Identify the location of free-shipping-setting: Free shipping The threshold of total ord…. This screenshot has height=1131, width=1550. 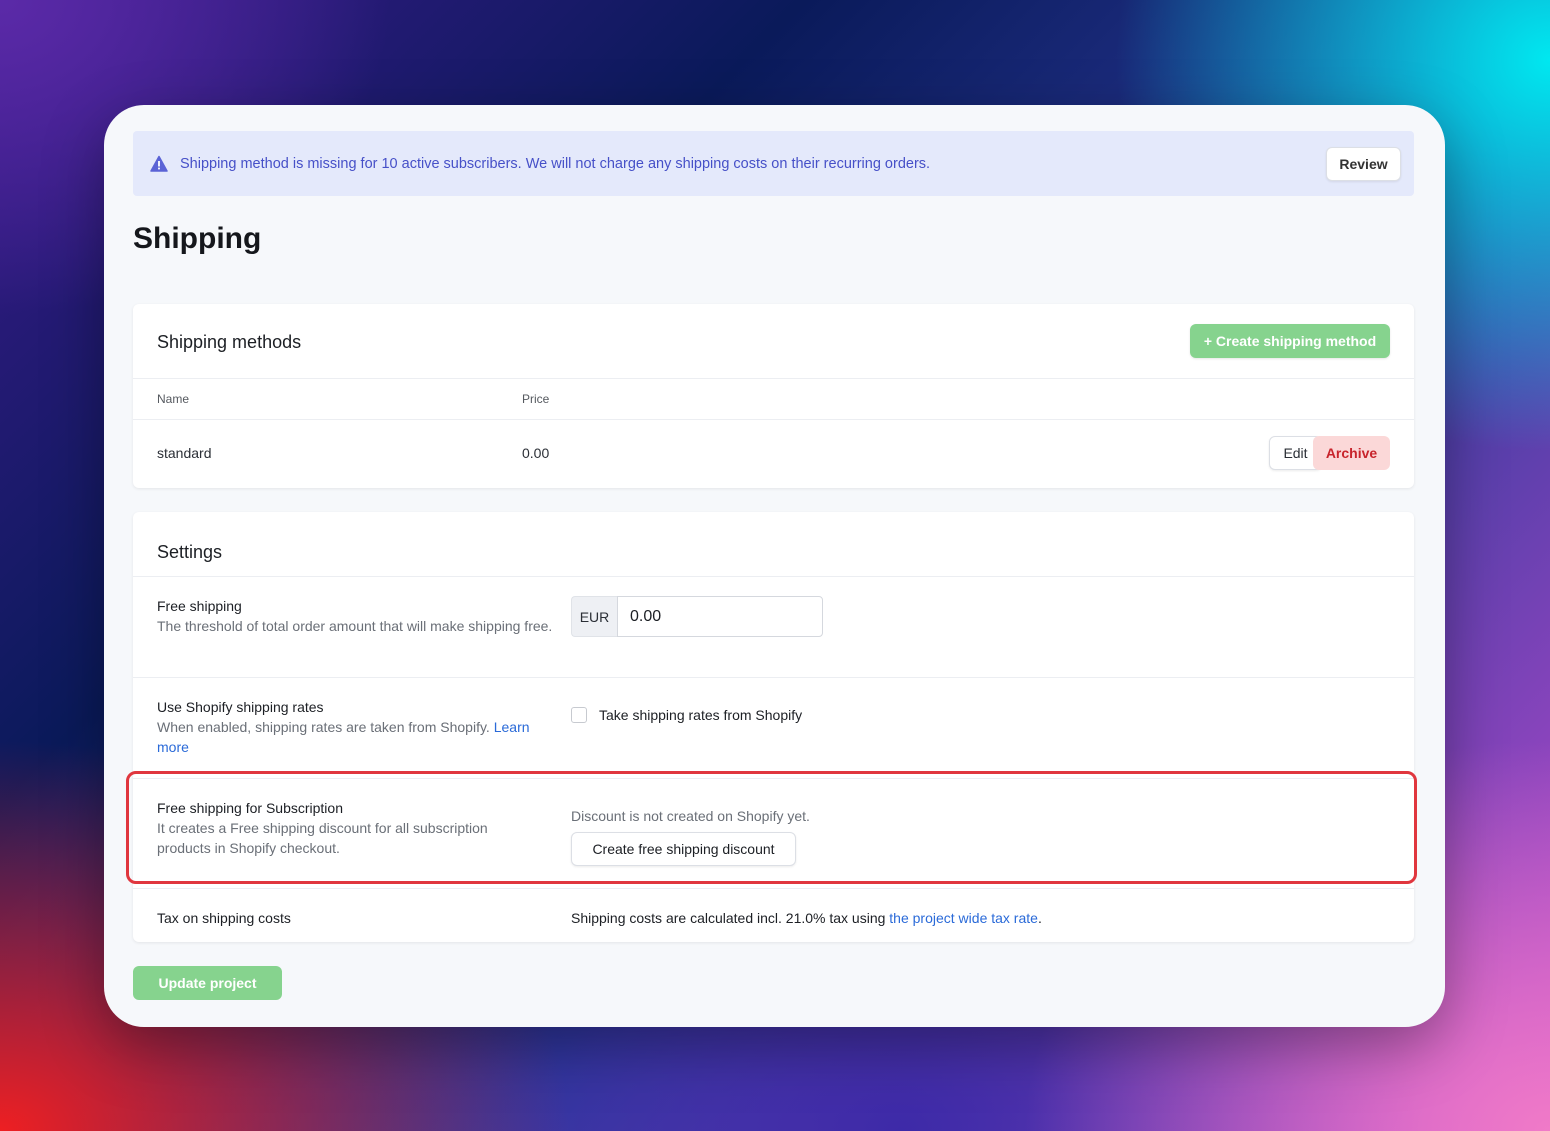
(357, 616).